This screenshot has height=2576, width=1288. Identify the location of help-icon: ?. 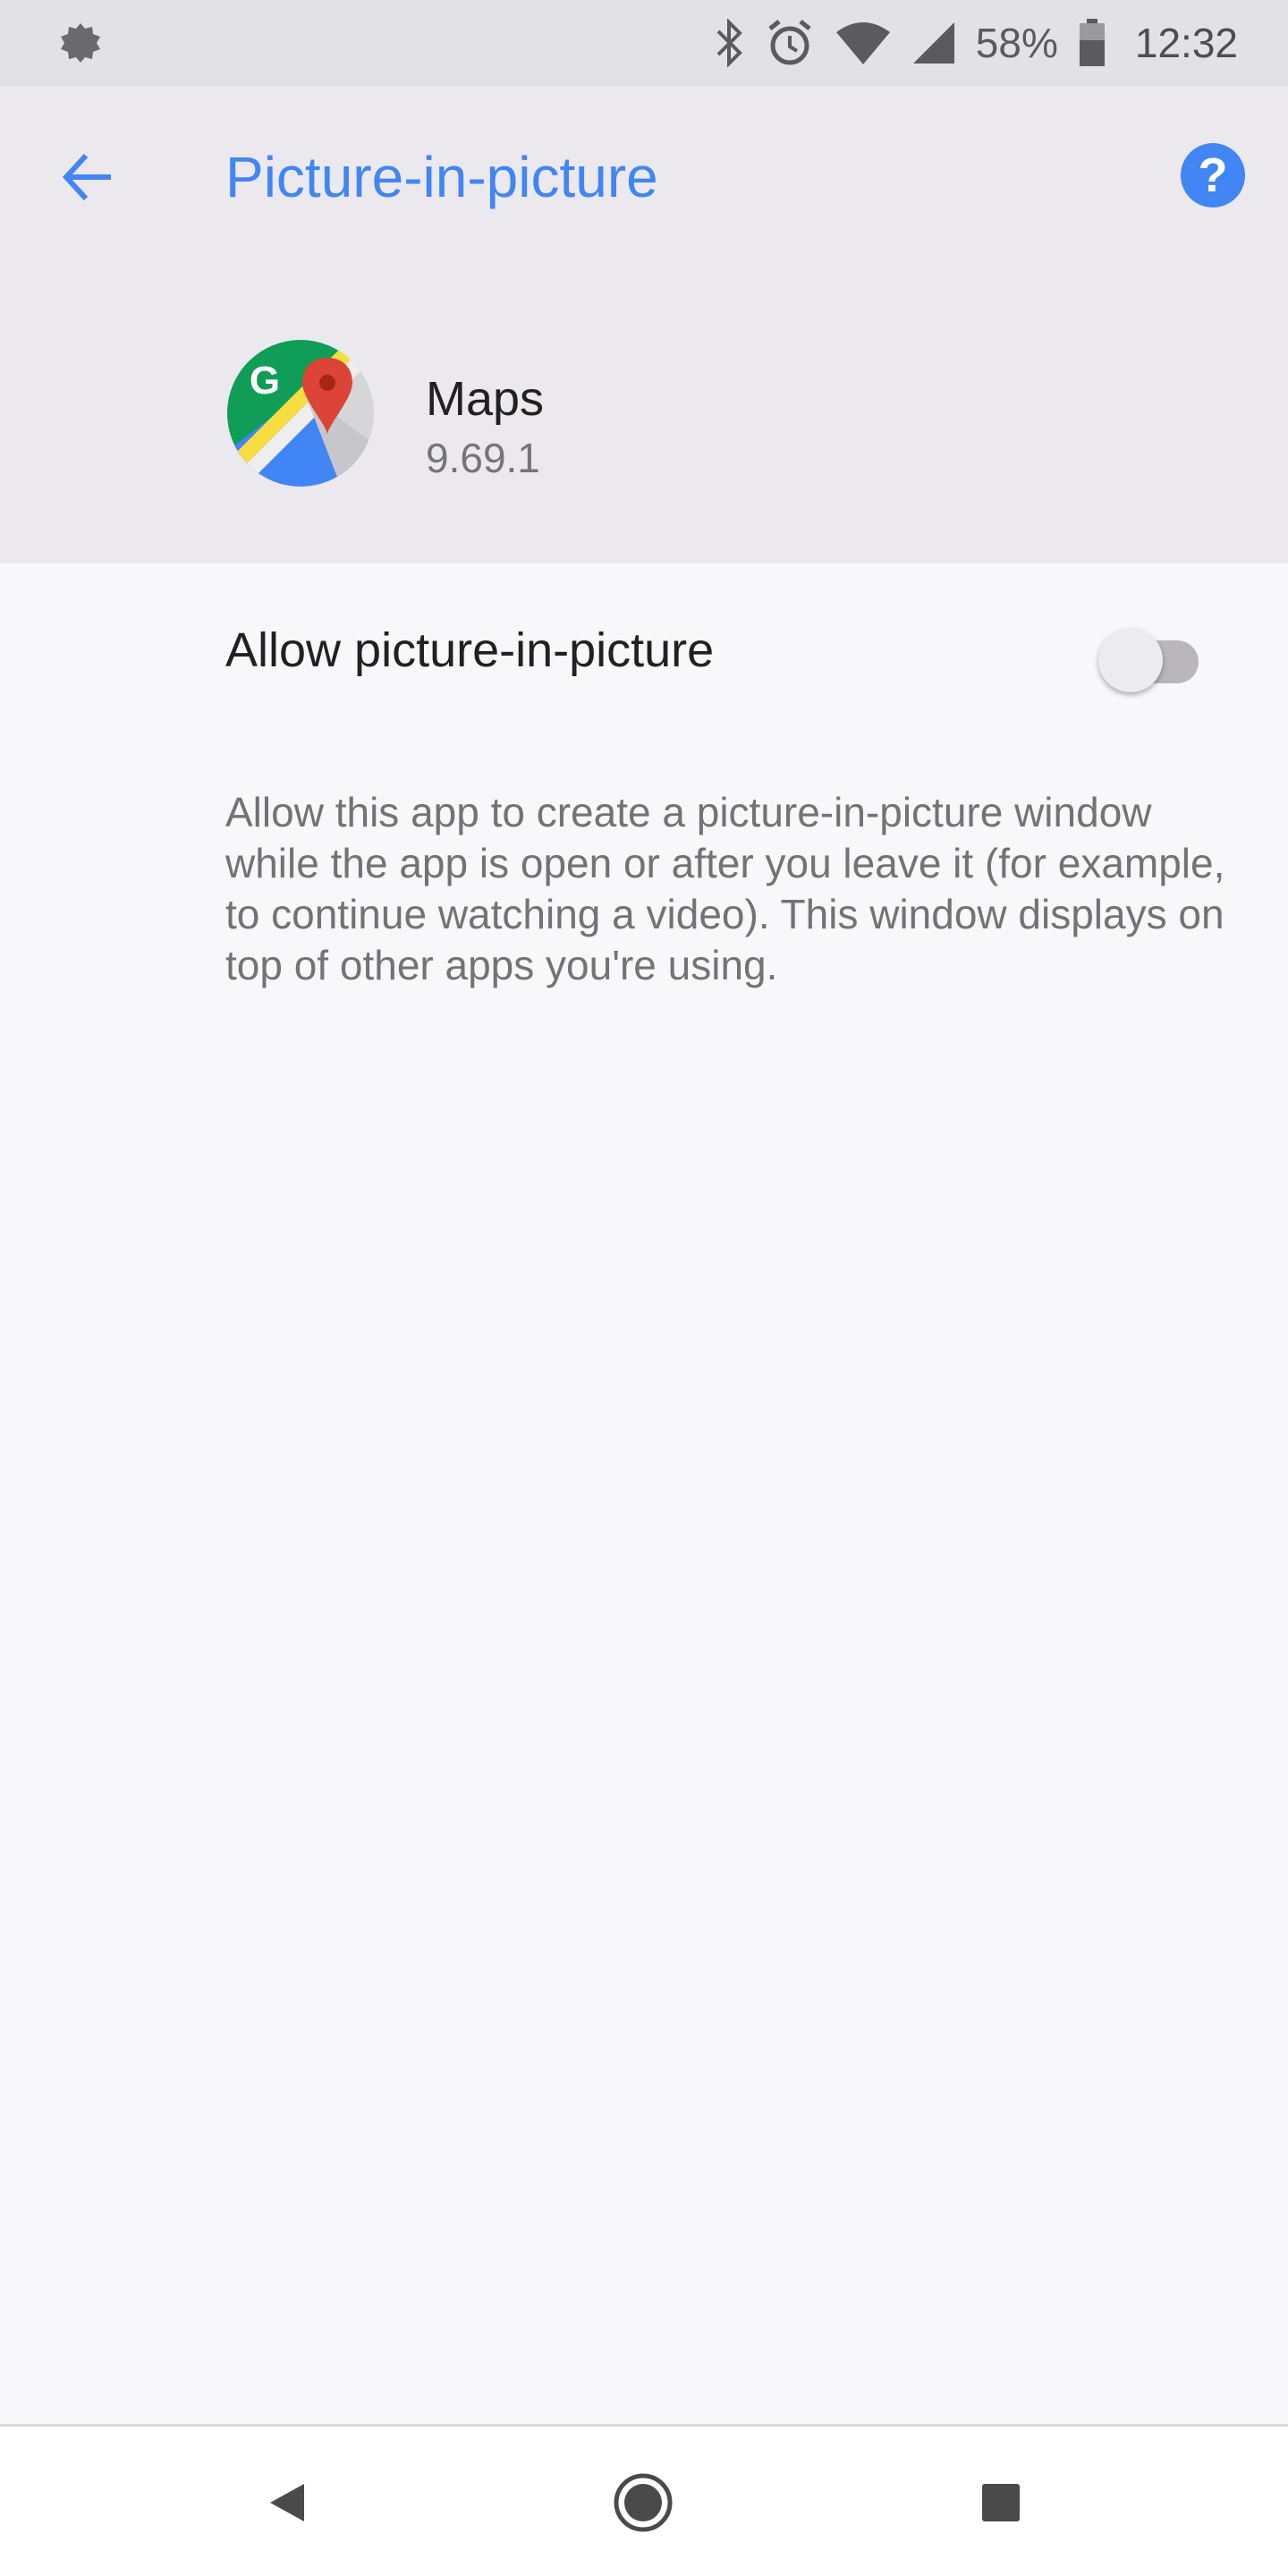
(1213, 175).